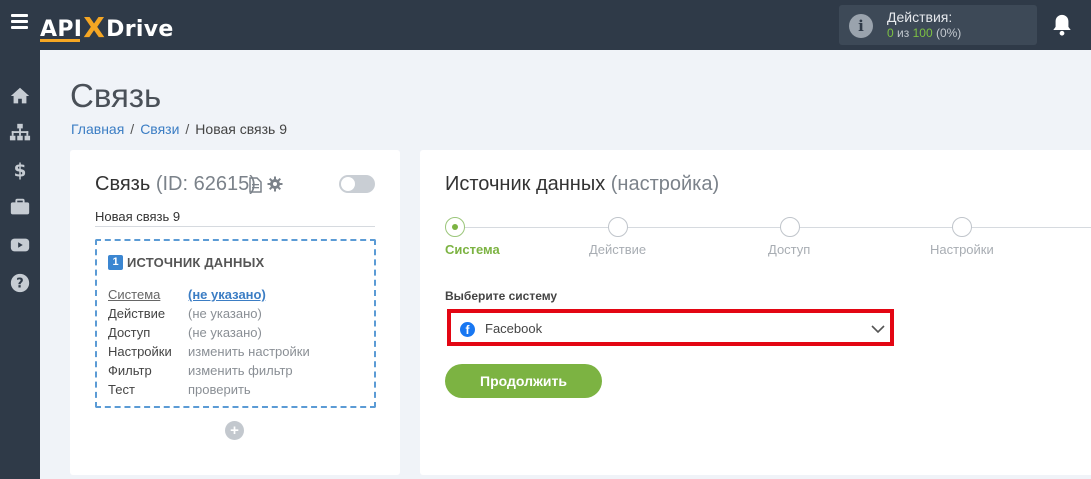 The height and width of the screenshot is (479, 1091). Describe the element at coordinates (501, 296) in the screenshot. I see `select-system-label: Выберите систему` at that location.